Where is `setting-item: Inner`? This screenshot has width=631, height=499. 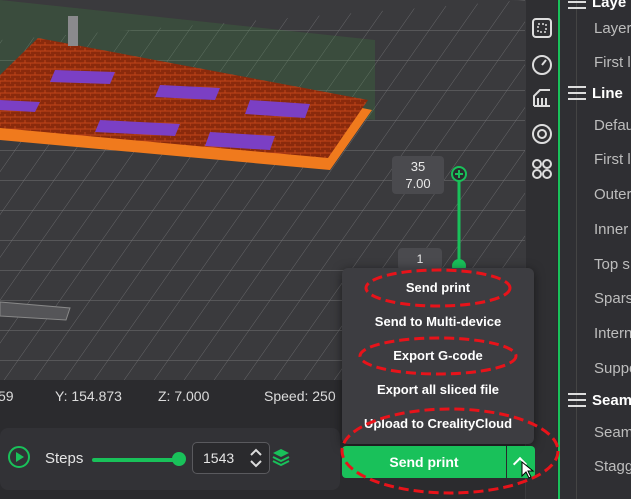
setting-item: Inner is located at coordinates (611, 229).